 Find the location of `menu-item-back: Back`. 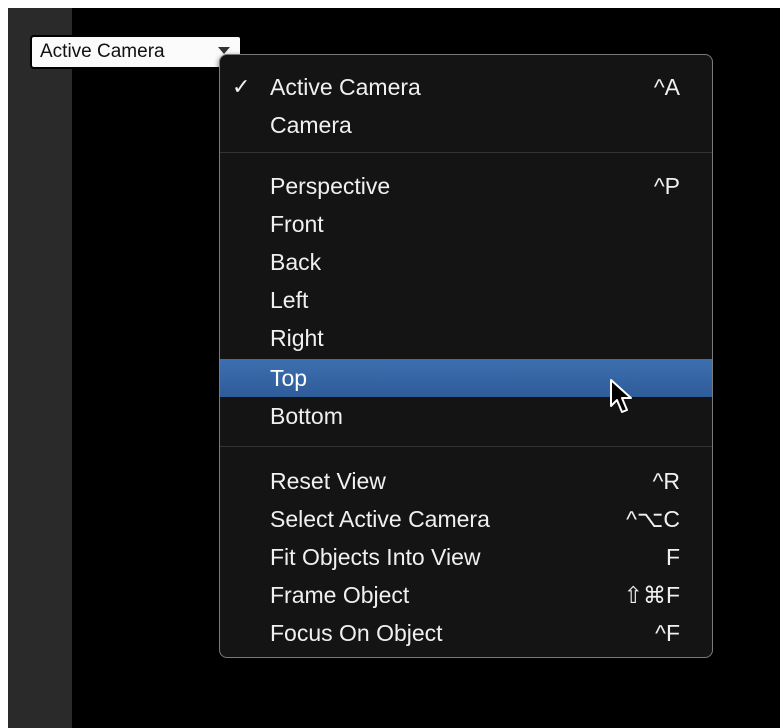

menu-item-back: Back is located at coordinates (466, 262).